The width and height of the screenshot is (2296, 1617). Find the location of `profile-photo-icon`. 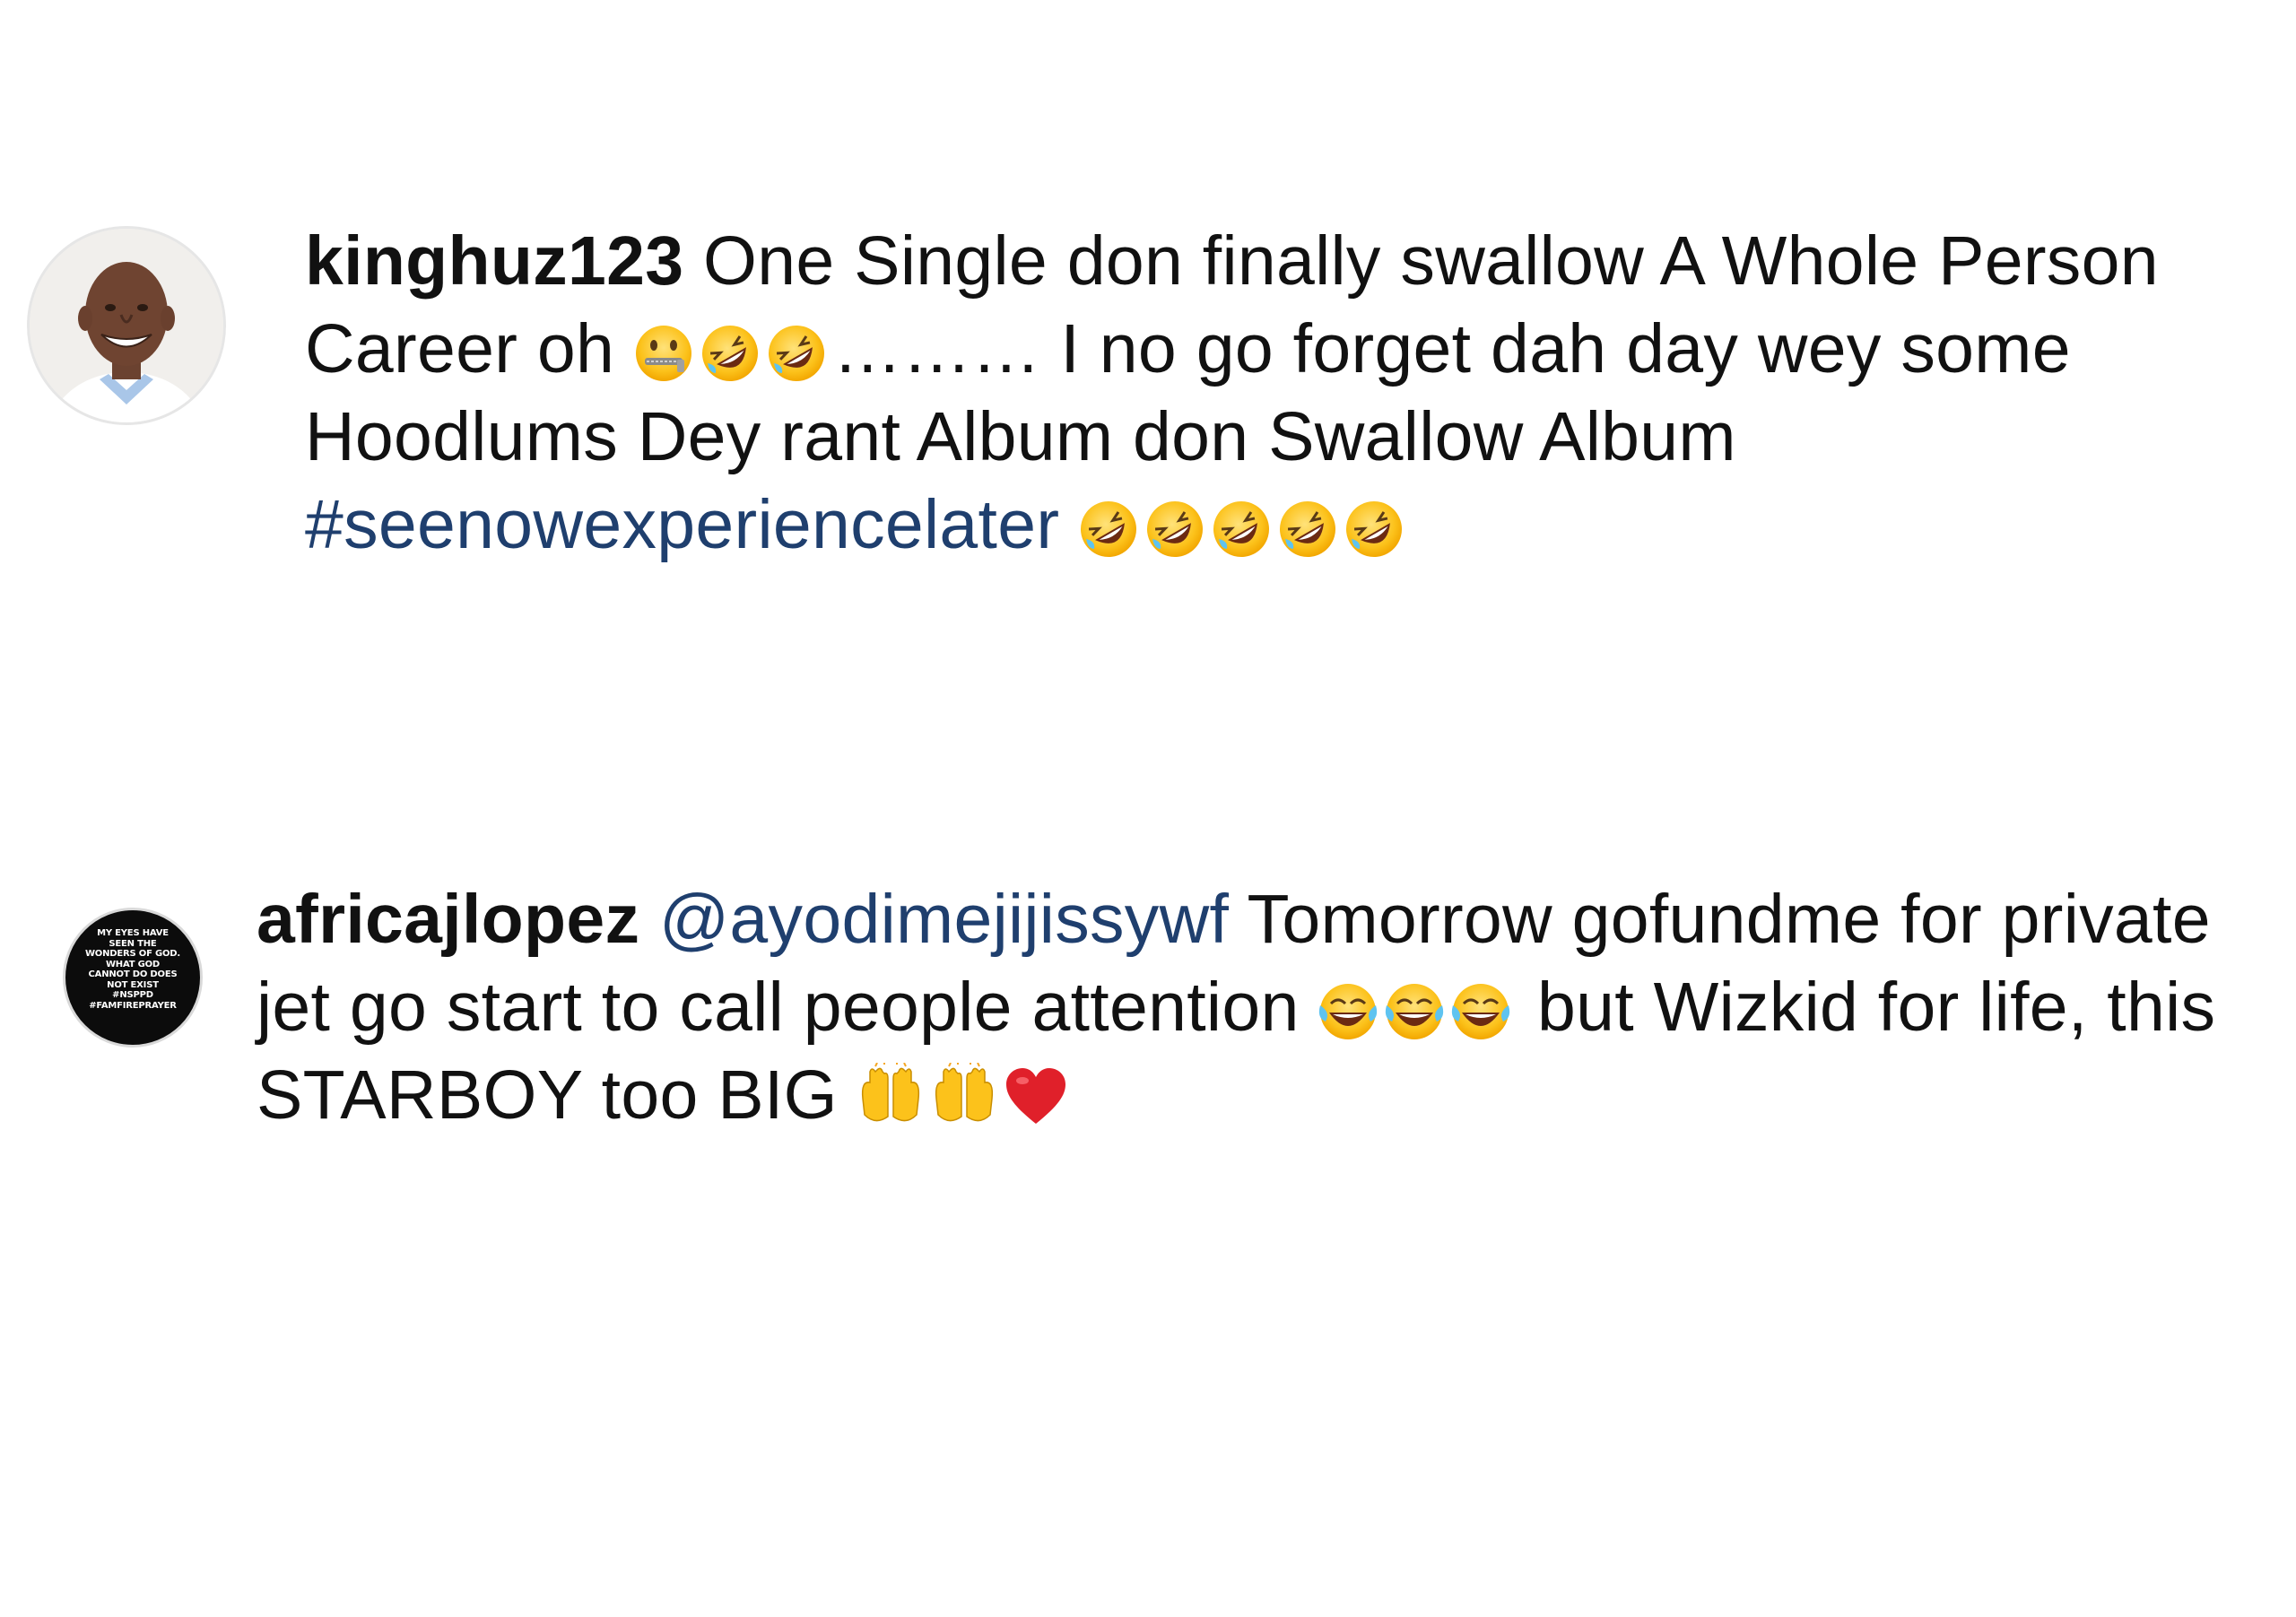

profile-photo-icon is located at coordinates (126, 325).